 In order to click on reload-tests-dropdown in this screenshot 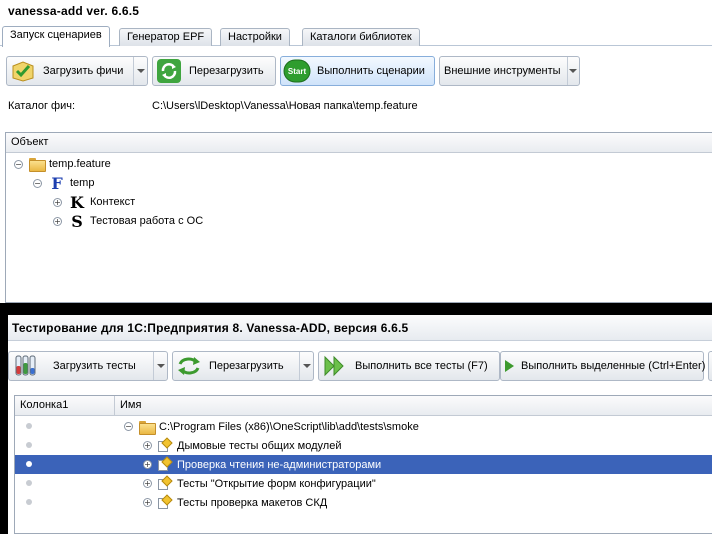, I will do `click(306, 366)`.